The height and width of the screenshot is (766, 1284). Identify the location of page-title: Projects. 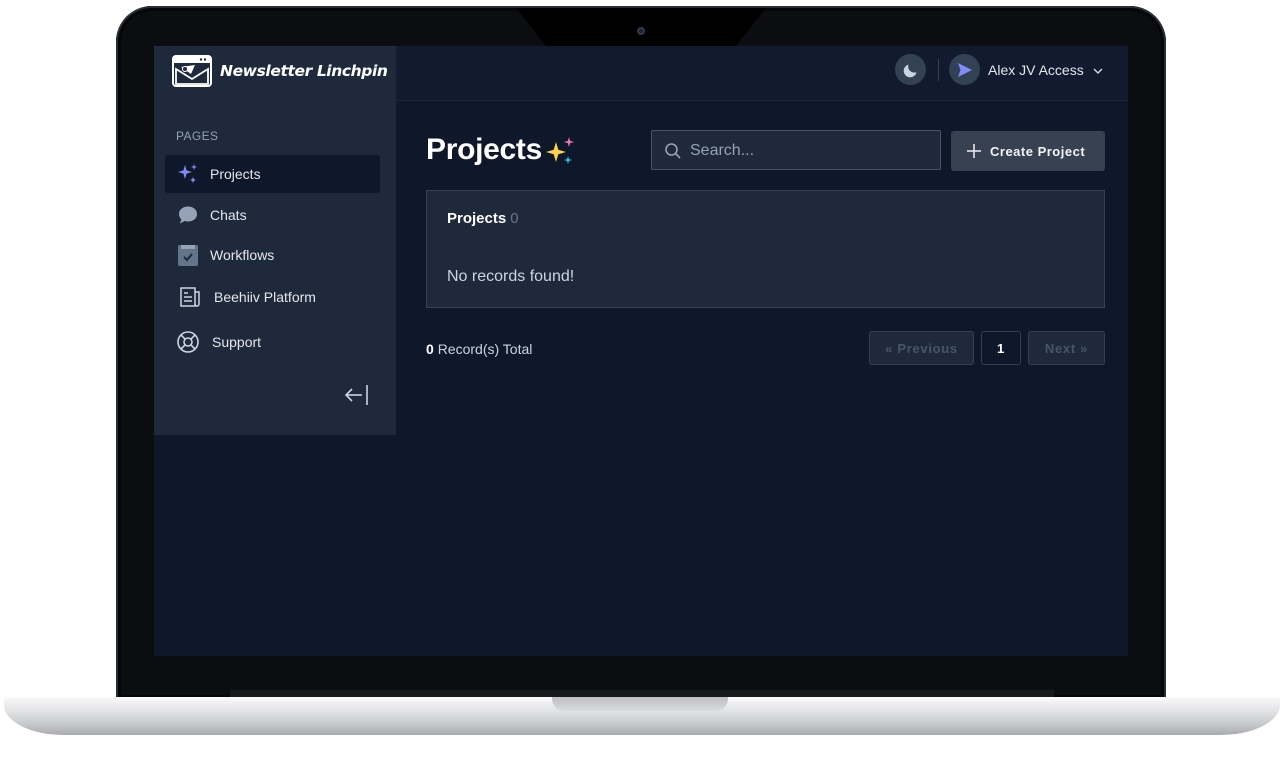
(484, 149).